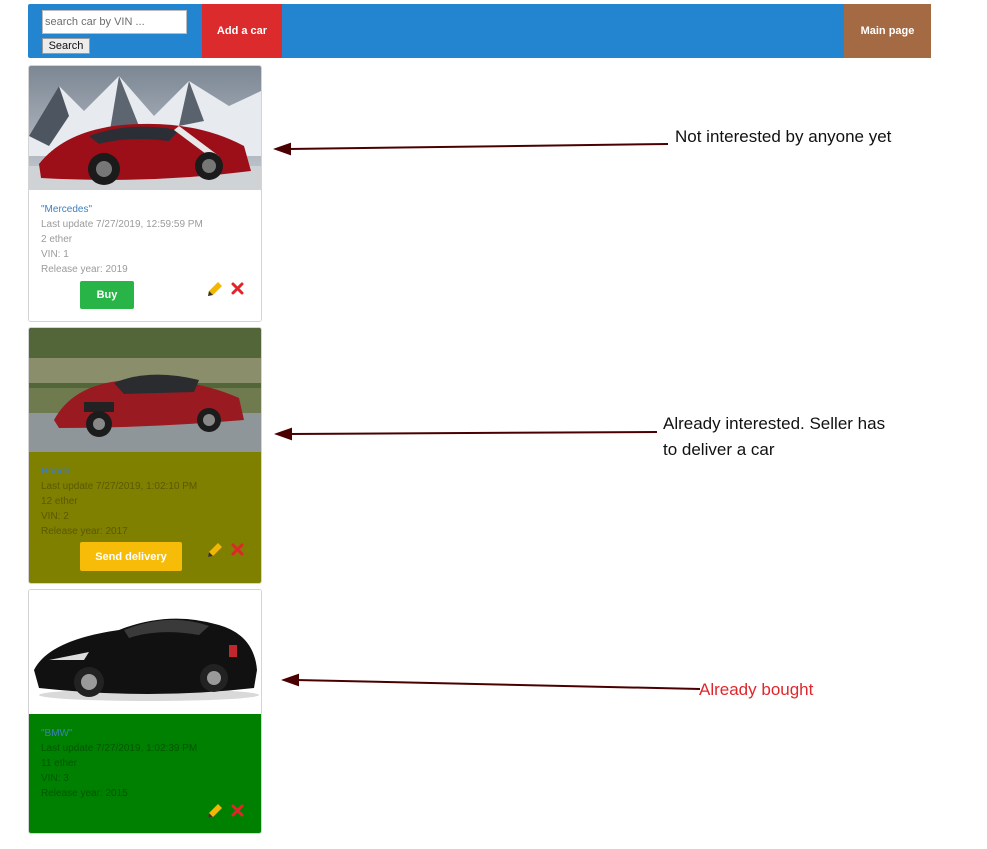  I want to click on annotation-already-bought: Already bought, so click(756, 689).